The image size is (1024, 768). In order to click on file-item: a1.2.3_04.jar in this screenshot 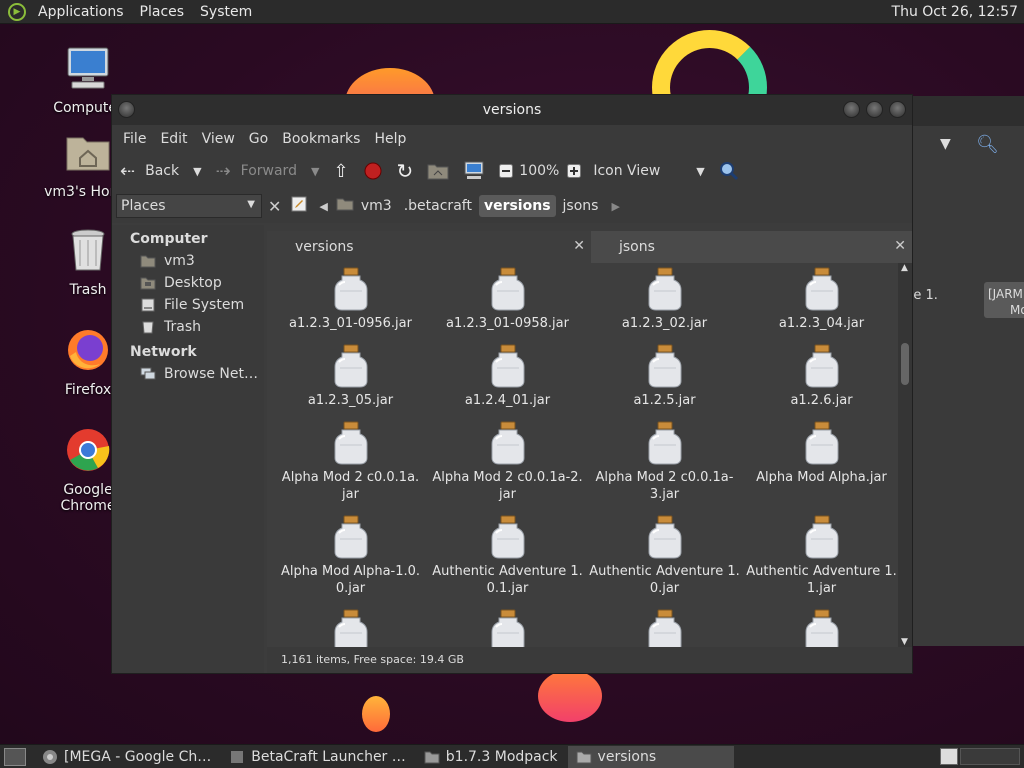, I will do `click(820, 299)`.